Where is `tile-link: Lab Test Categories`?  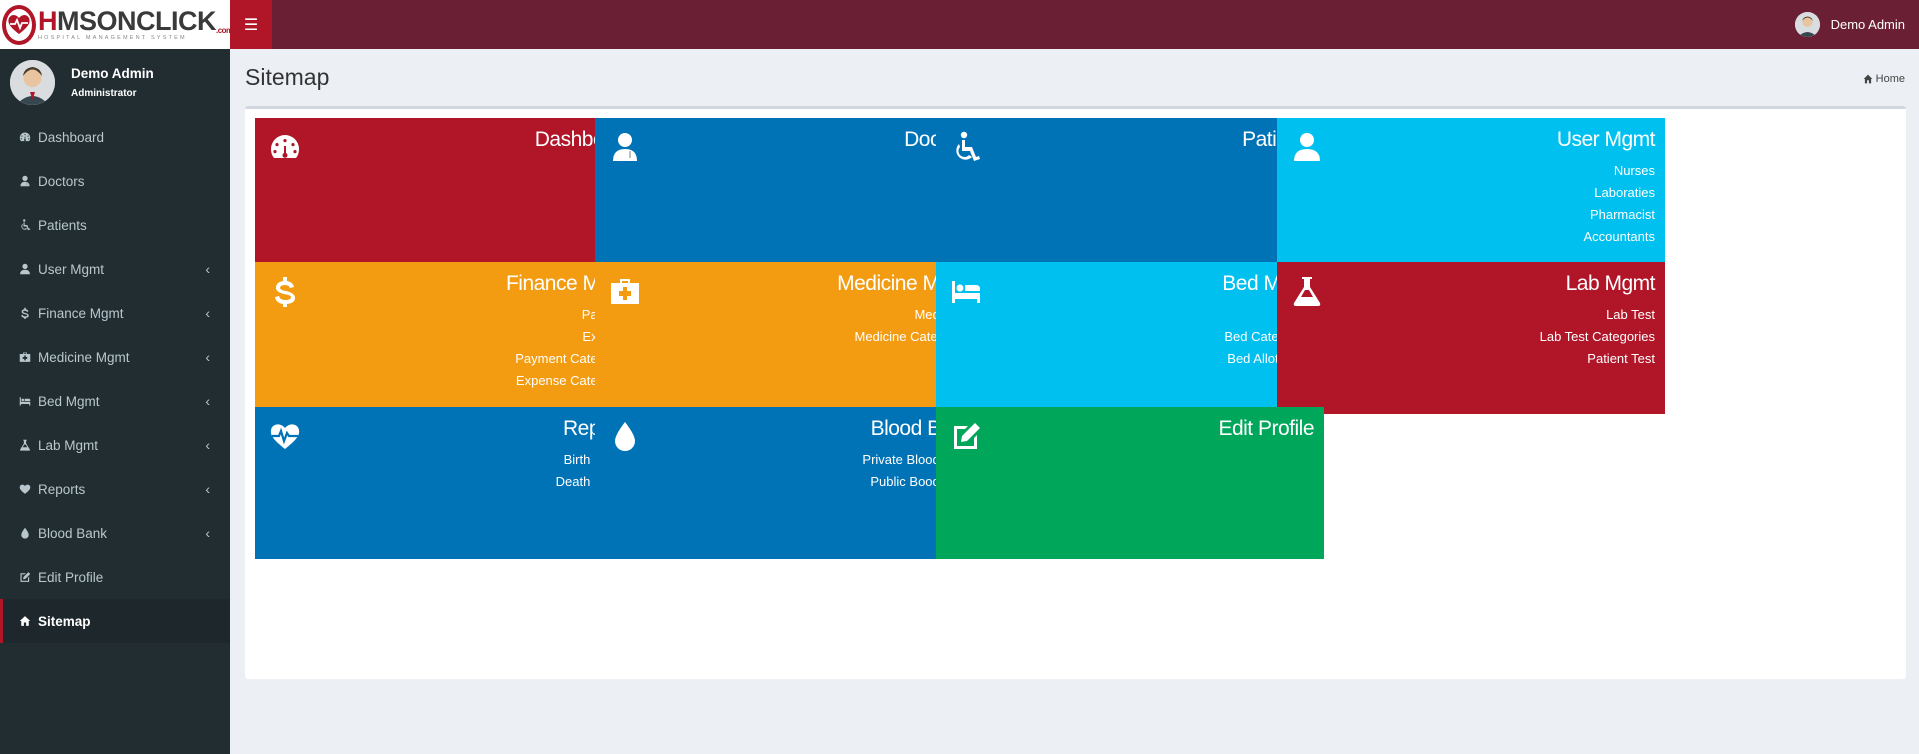 tile-link: Lab Test Categories is located at coordinates (1466, 337).